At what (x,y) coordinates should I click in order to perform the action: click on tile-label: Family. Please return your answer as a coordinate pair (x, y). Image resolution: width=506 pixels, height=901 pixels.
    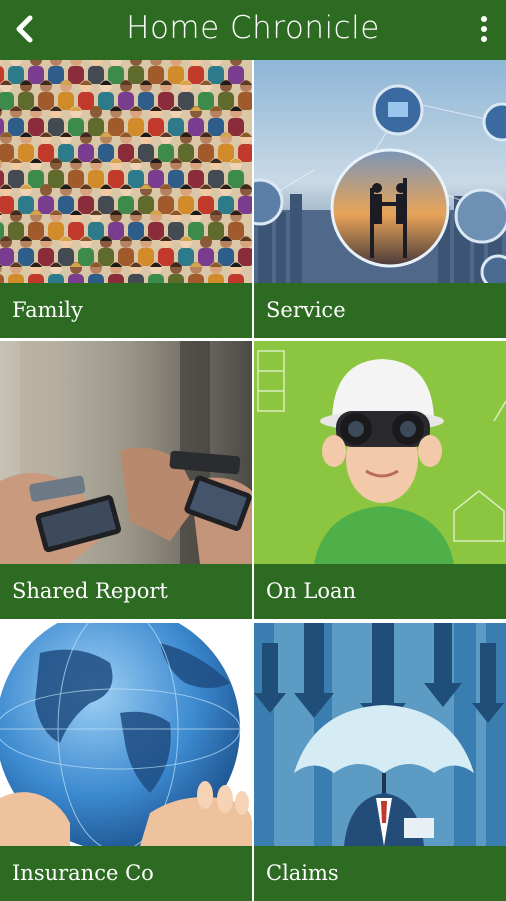
    Looking at the image, I should click on (126, 310).